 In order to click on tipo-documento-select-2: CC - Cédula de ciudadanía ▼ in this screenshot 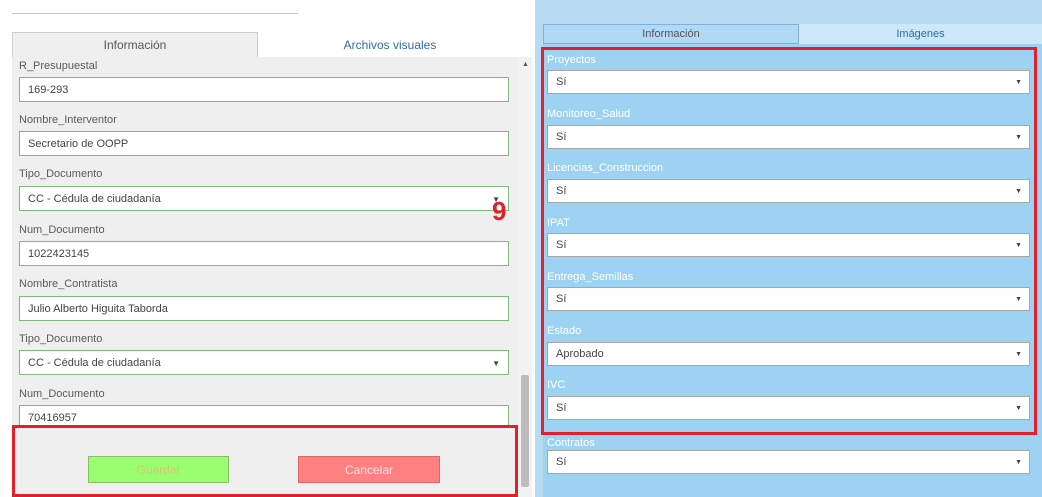, I will do `click(264, 362)`.